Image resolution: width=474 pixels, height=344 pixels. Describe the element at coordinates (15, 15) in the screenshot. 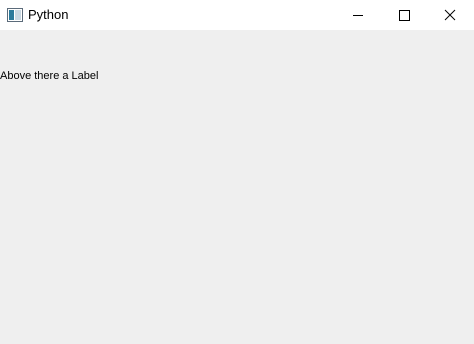

I see `python-app-icon` at that location.